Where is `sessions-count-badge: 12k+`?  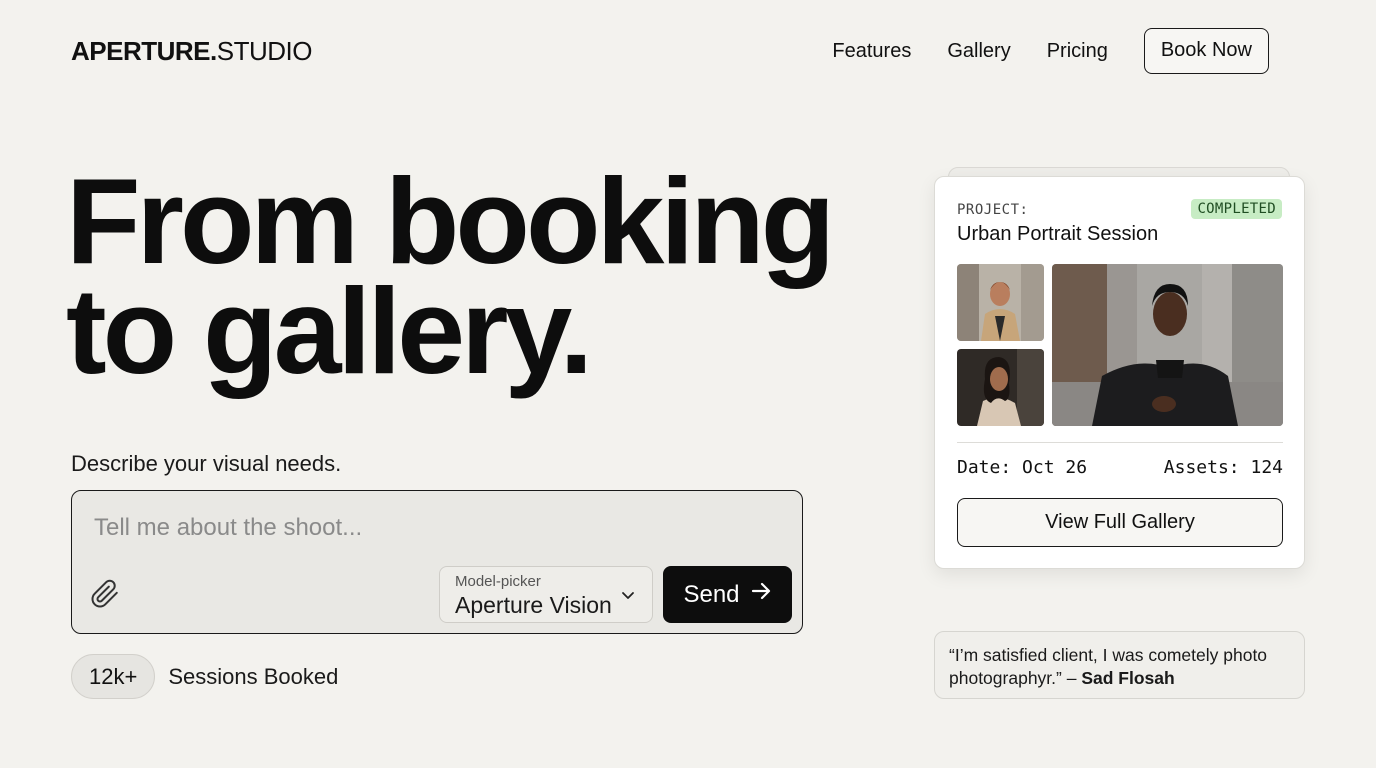 sessions-count-badge: 12k+ is located at coordinates (113, 676).